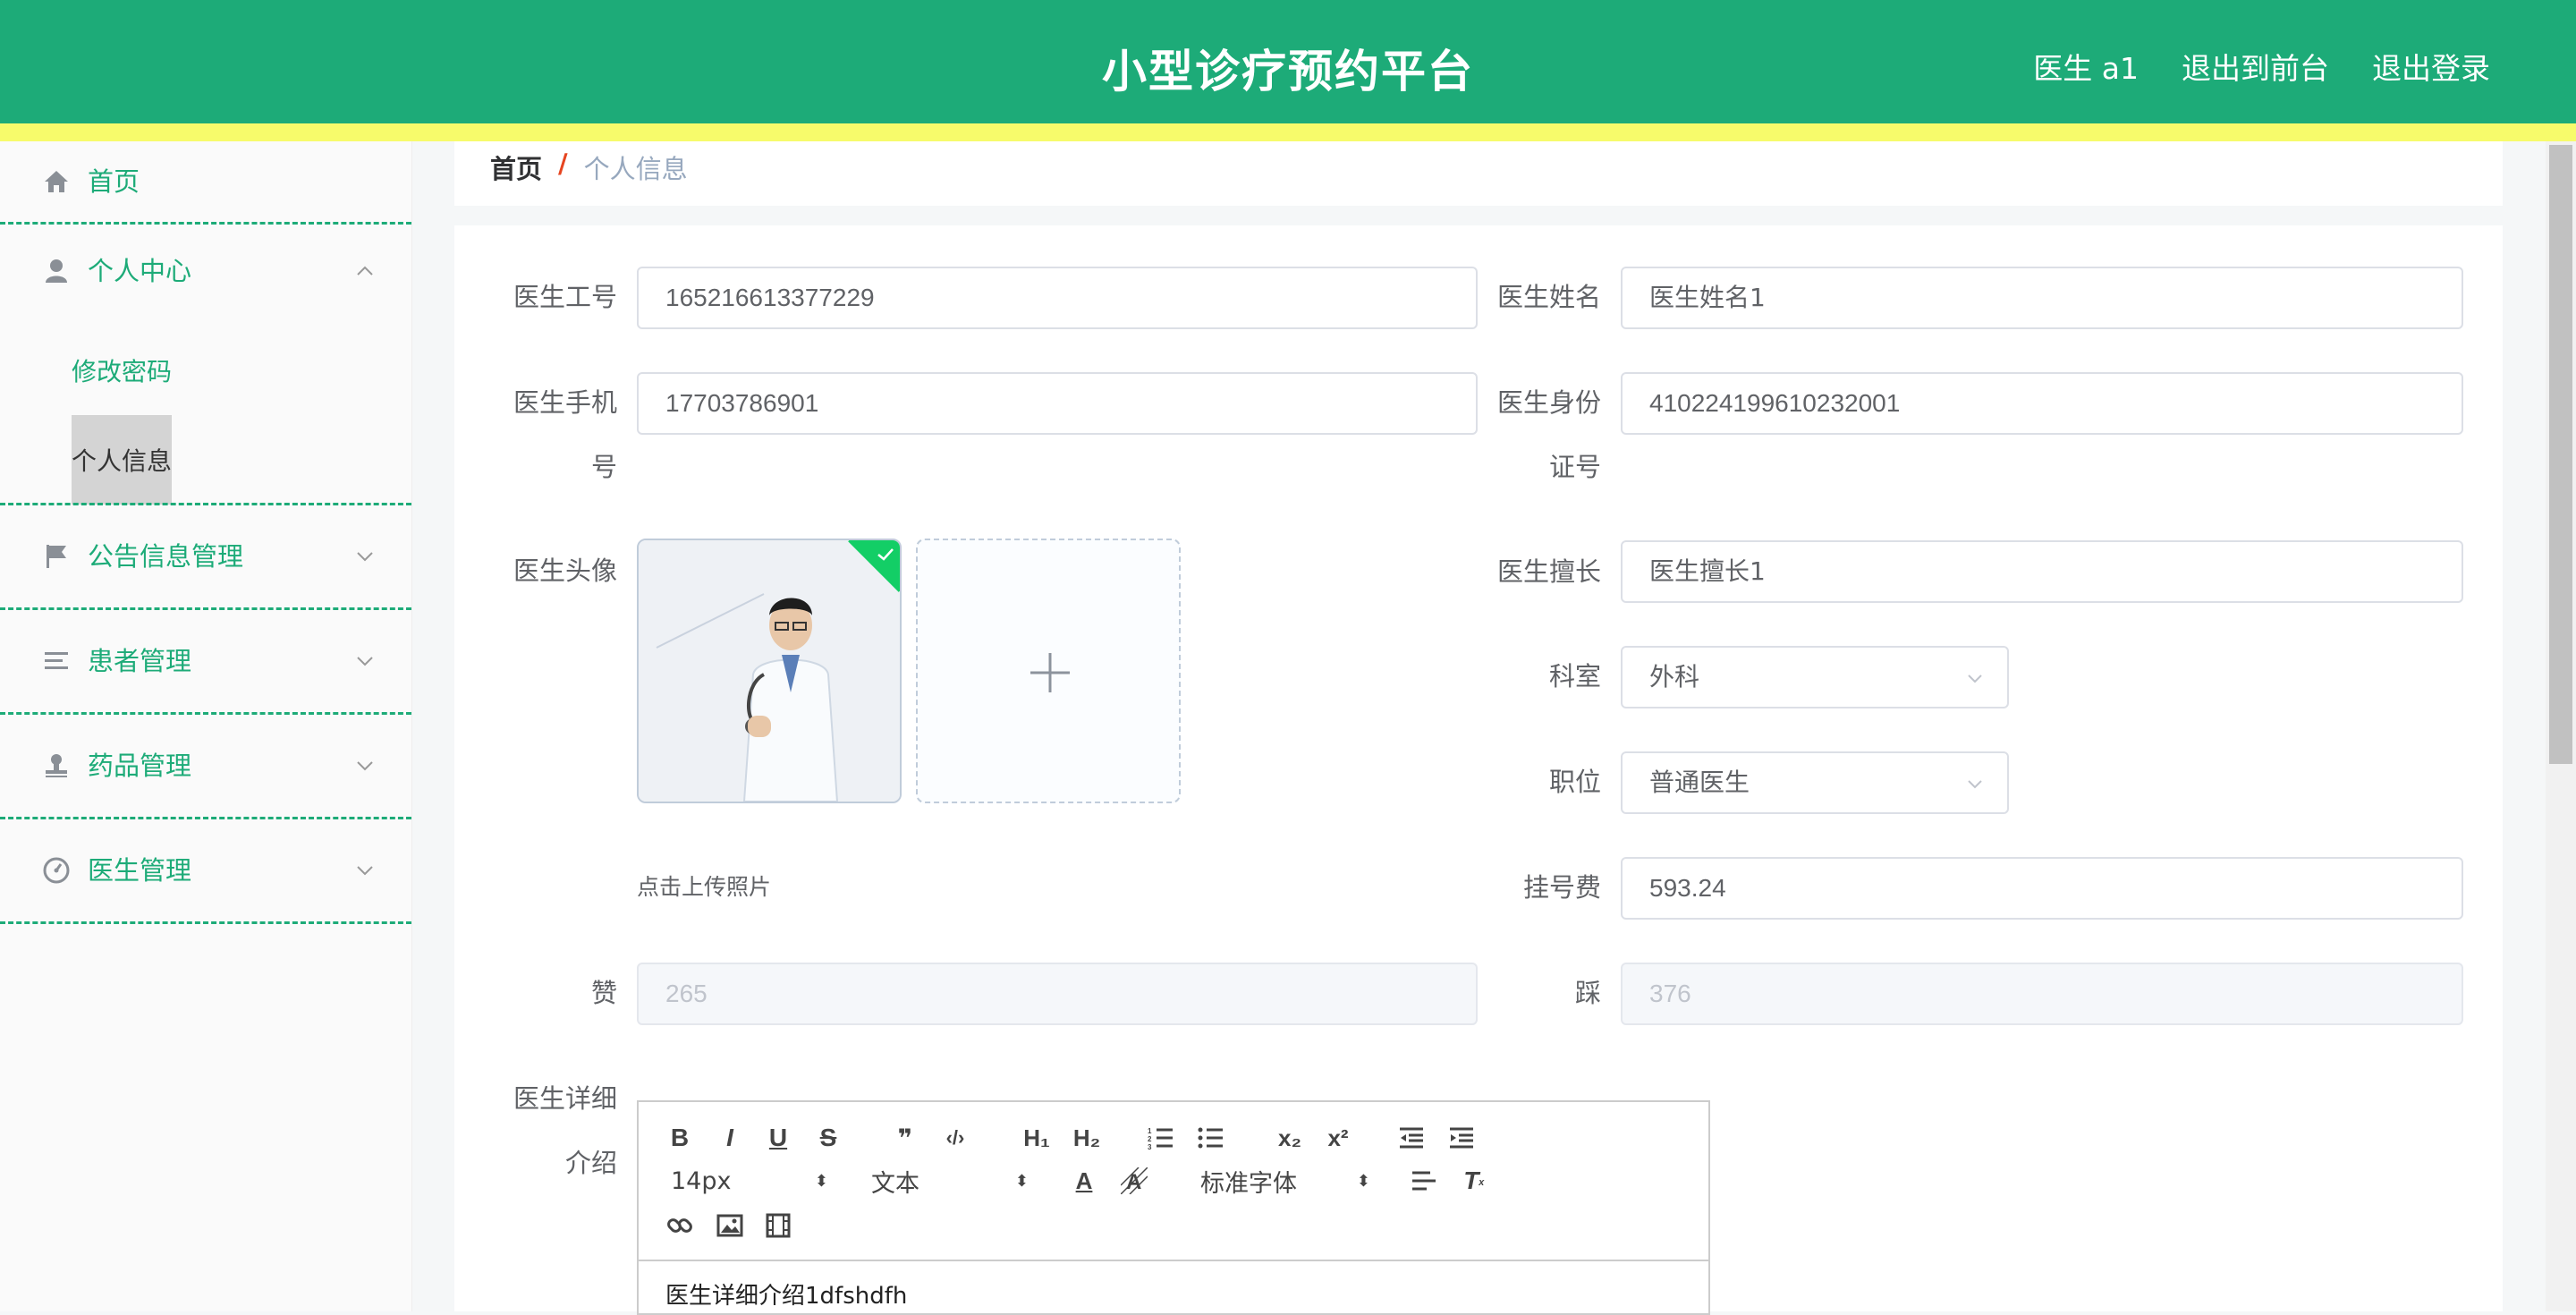 The height and width of the screenshot is (1315, 2576). What do you see at coordinates (56, 556) in the screenshot?
I see `flag-icon` at bounding box center [56, 556].